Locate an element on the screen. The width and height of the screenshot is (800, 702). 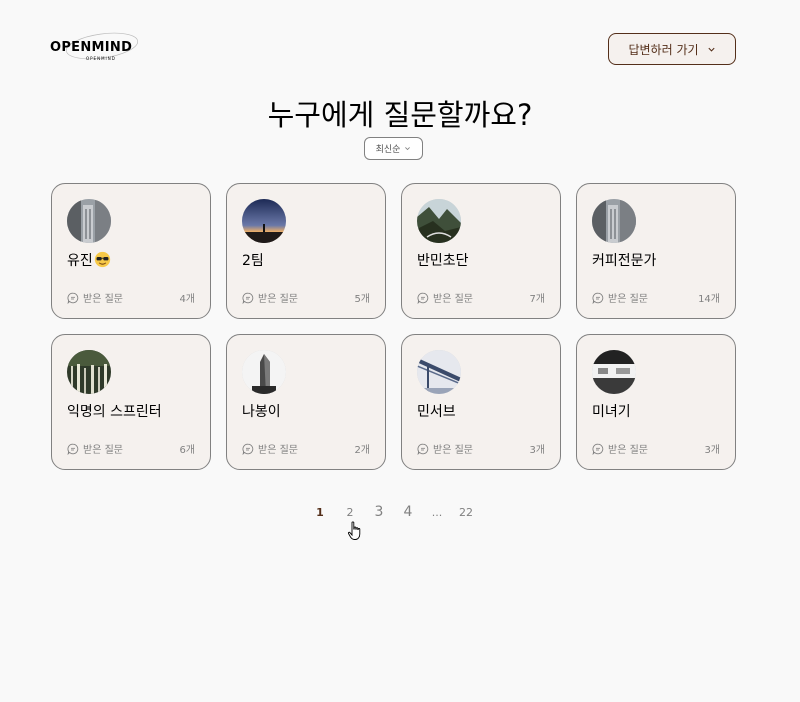
card-name: 유진 is located at coordinates (89, 260).